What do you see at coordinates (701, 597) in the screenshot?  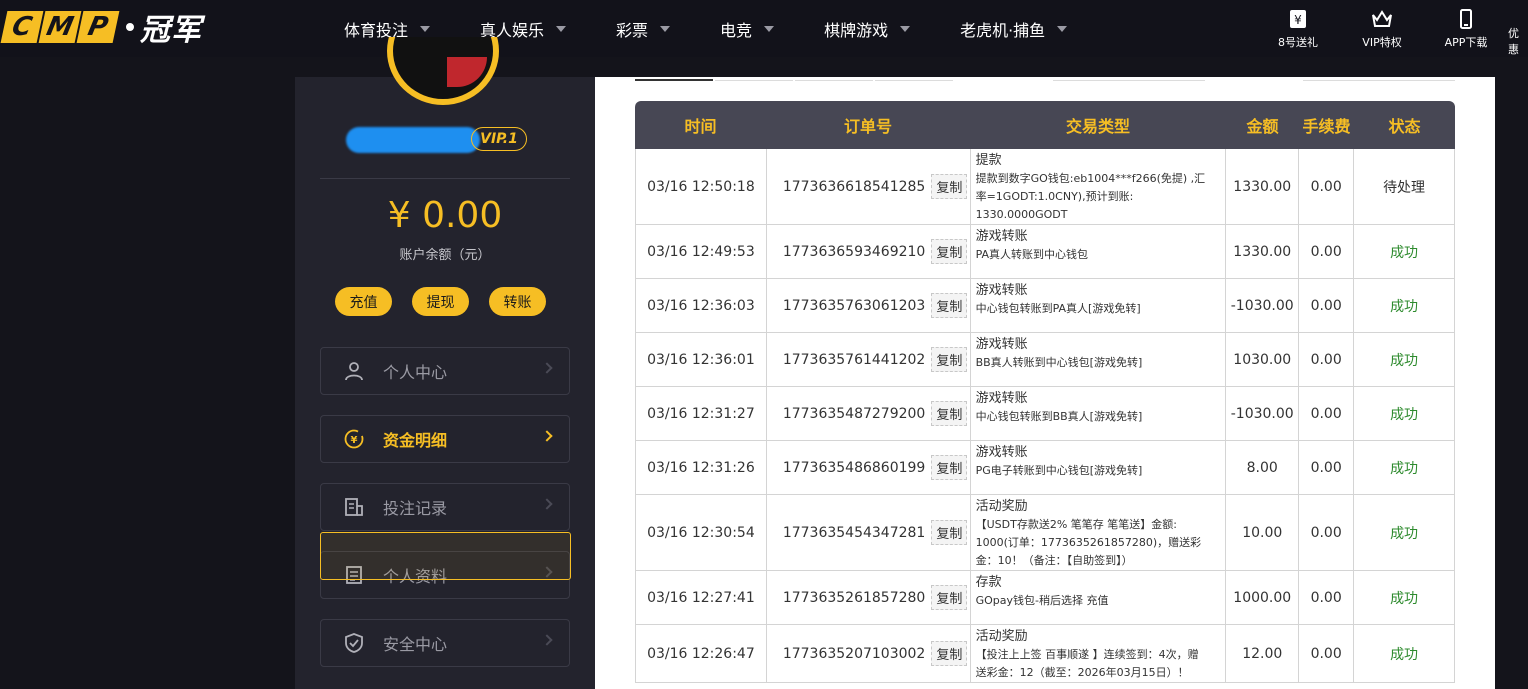 I see `cell-time: 03/16 12:27:41` at bounding box center [701, 597].